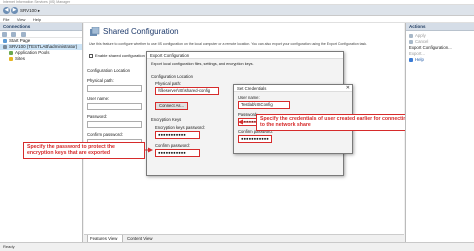 Image resolution: width=474 pixels, height=251 pixels. Describe the element at coordinates (237, 246) in the screenshot. I see `status-bar: Ready` at that location.